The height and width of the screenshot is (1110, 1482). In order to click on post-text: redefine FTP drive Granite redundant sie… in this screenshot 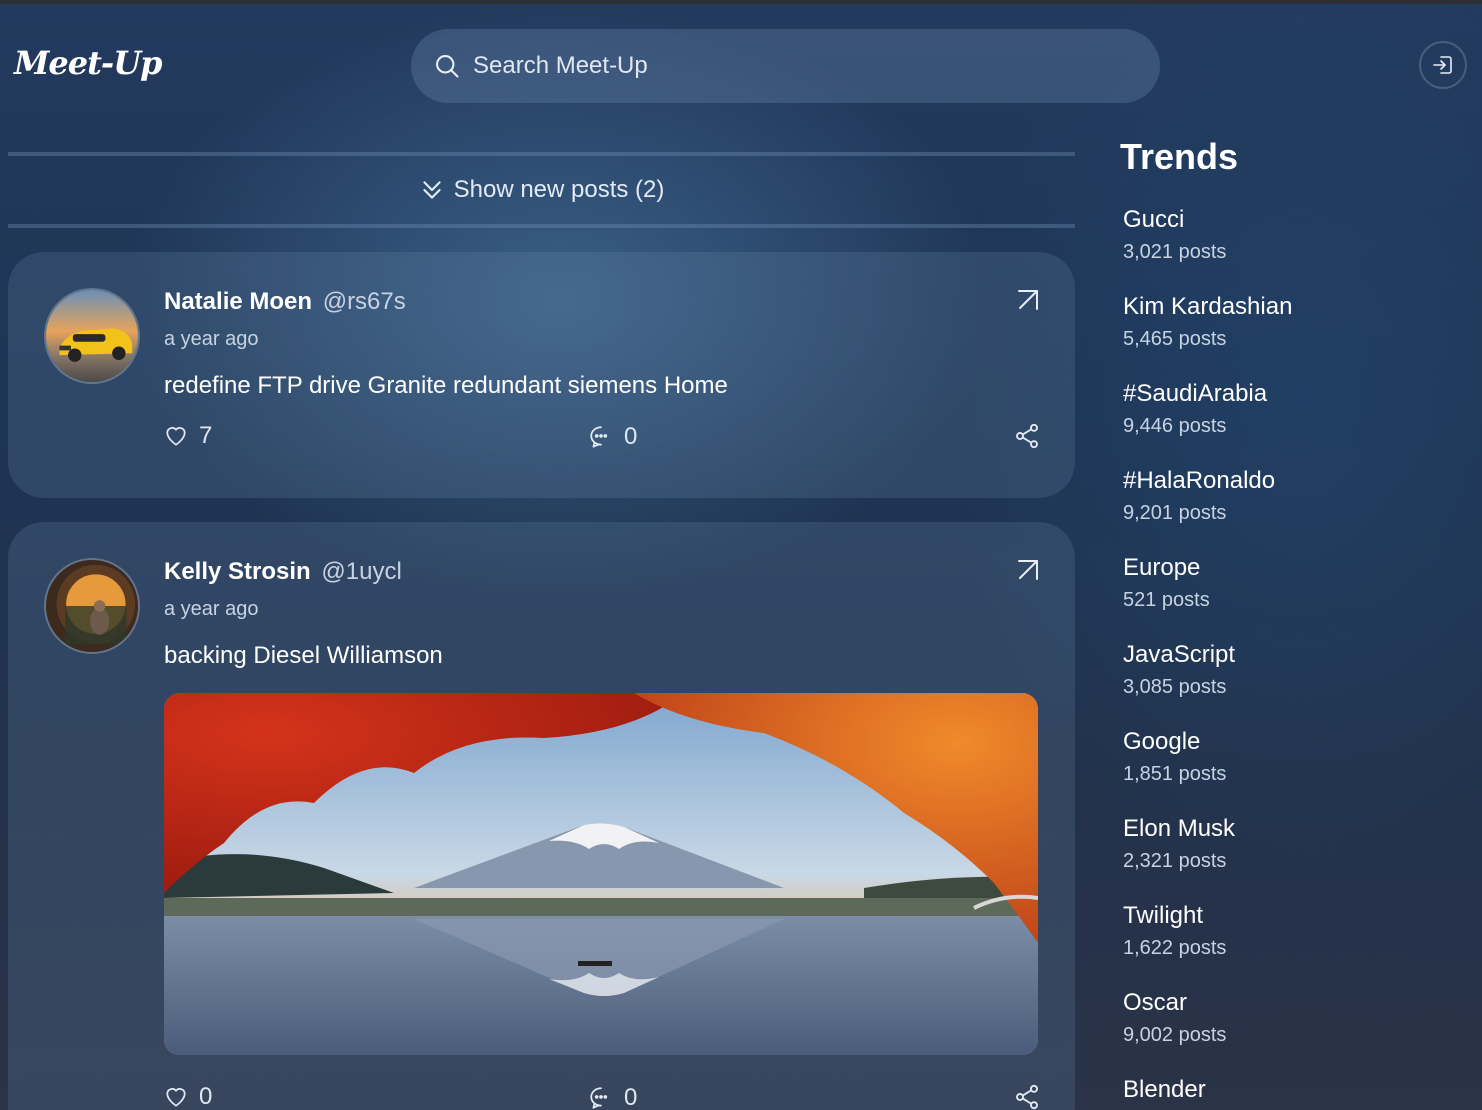, I will do `click(446, 385)`.